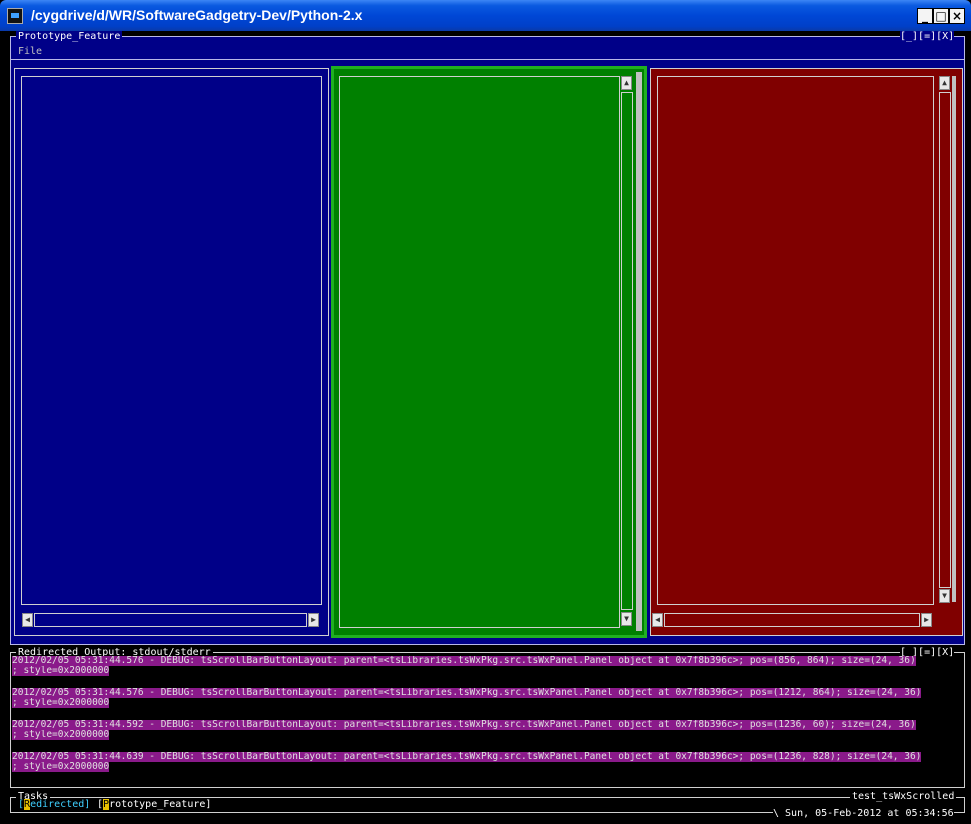 The height and width of the screenshot is (824, 971). What do you see at coordinates (957, 16) in the screenshot?
I see `close-icon: ×` at bounding box center [957, 16].